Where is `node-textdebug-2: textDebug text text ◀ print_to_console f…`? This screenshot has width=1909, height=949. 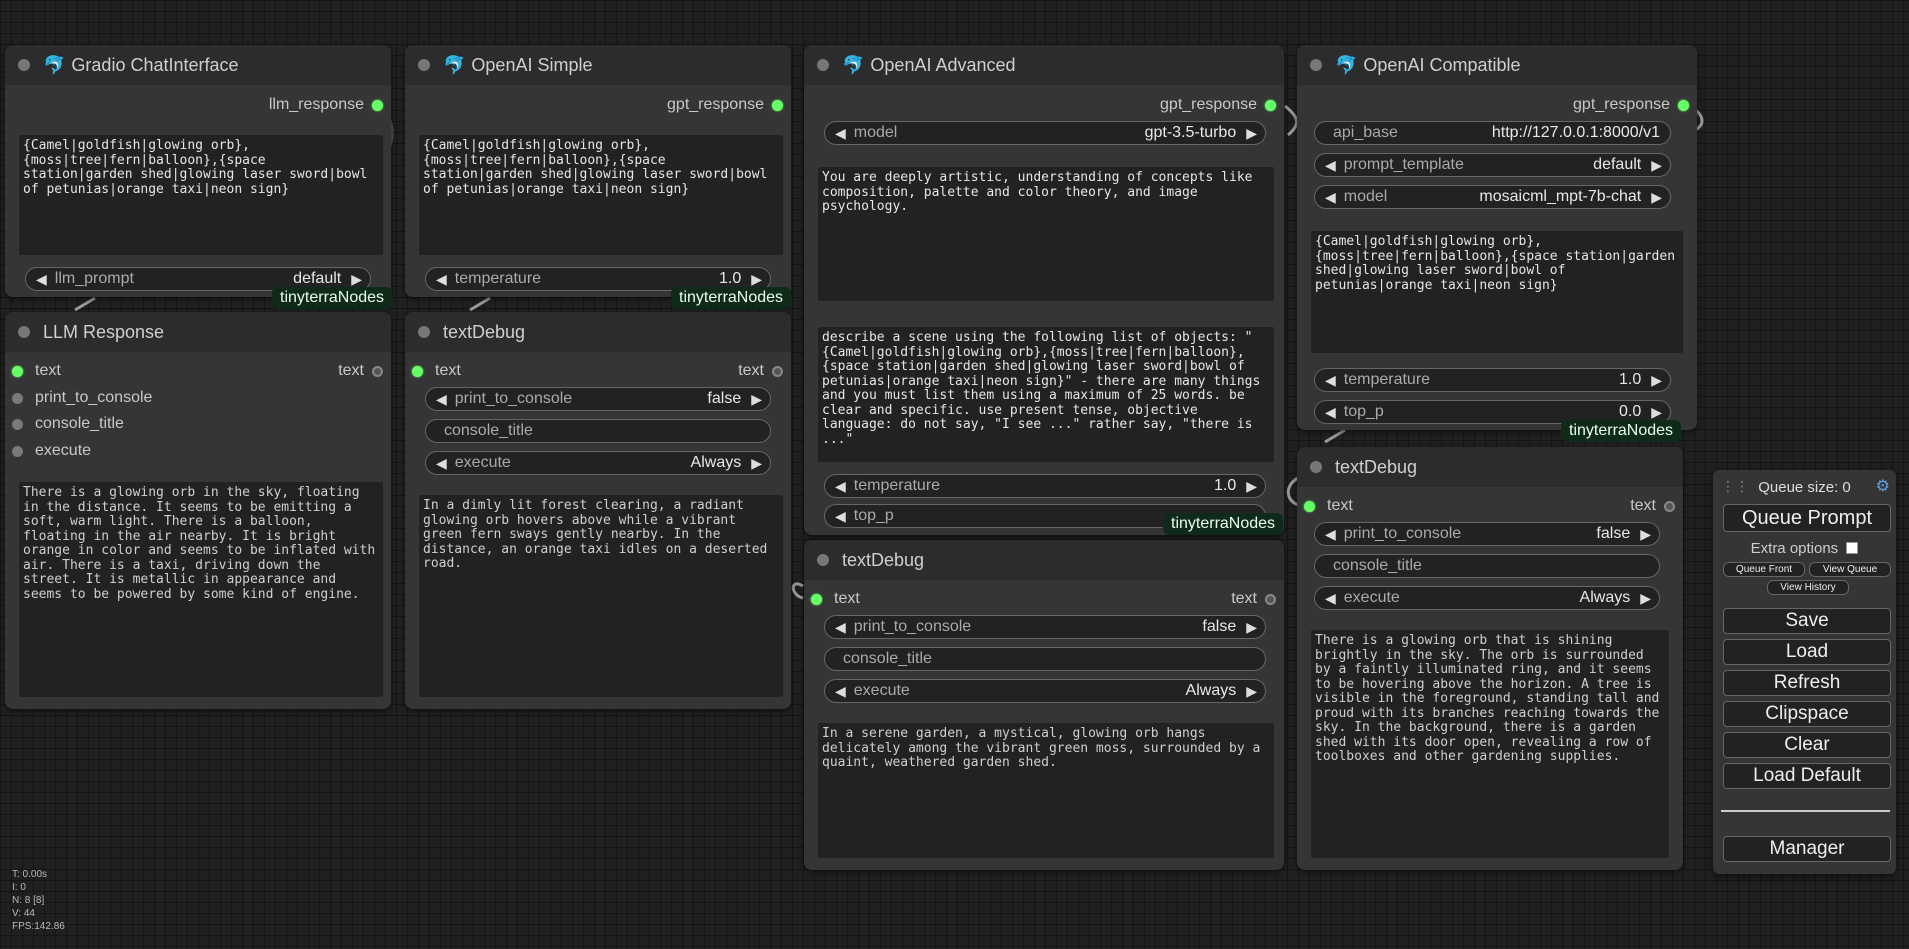
node-textdebug-2: textDebug text text ◀ print_to_console f… is located at coordinates (1044, 705).